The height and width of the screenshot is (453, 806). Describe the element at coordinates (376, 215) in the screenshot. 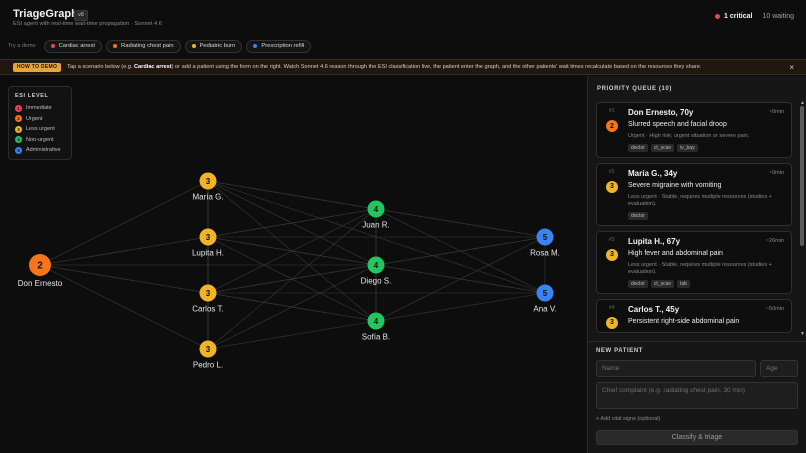

I see `patient-node-juan: 4 Juan R.` at that location.